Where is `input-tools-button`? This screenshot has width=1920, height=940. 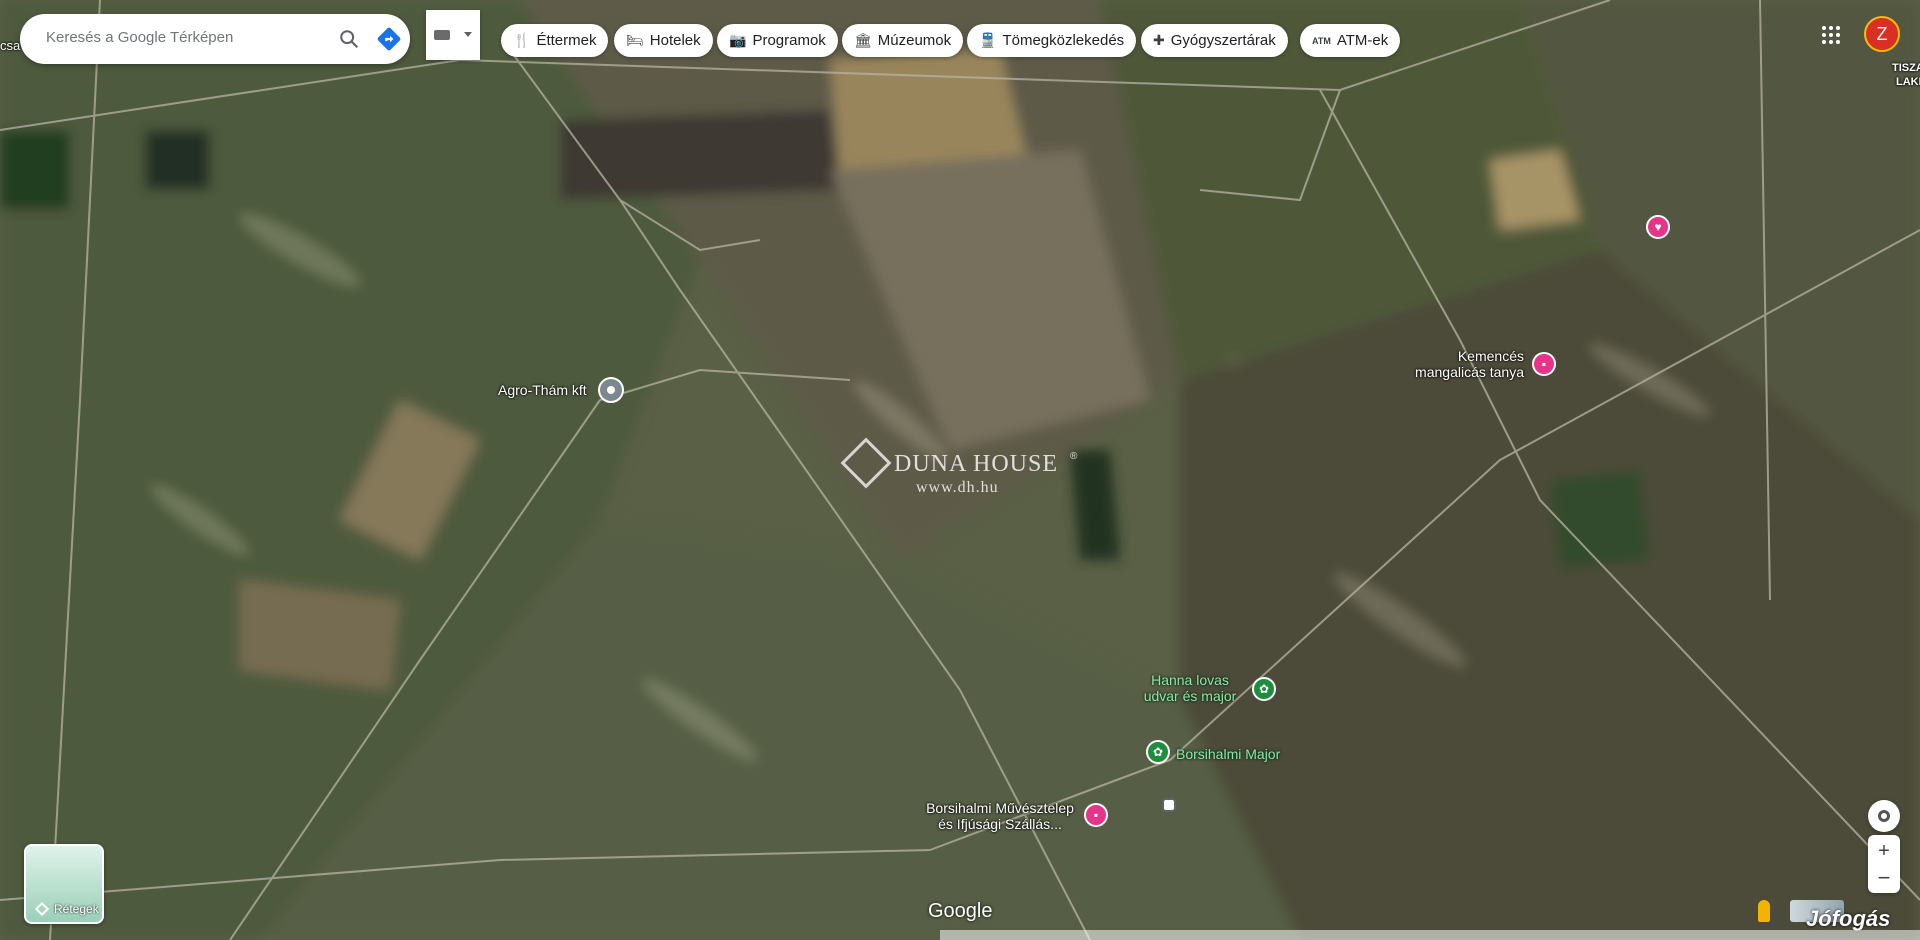 input-tools-button is located at coordinates (453, 35).